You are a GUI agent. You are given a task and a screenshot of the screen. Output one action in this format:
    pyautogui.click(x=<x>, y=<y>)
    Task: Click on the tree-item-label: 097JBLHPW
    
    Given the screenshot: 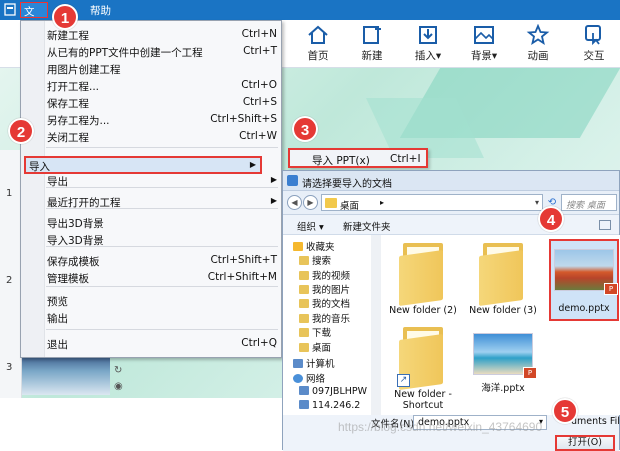 What is the action you would take?
    pyautogui.click(x=340, y=391)
    